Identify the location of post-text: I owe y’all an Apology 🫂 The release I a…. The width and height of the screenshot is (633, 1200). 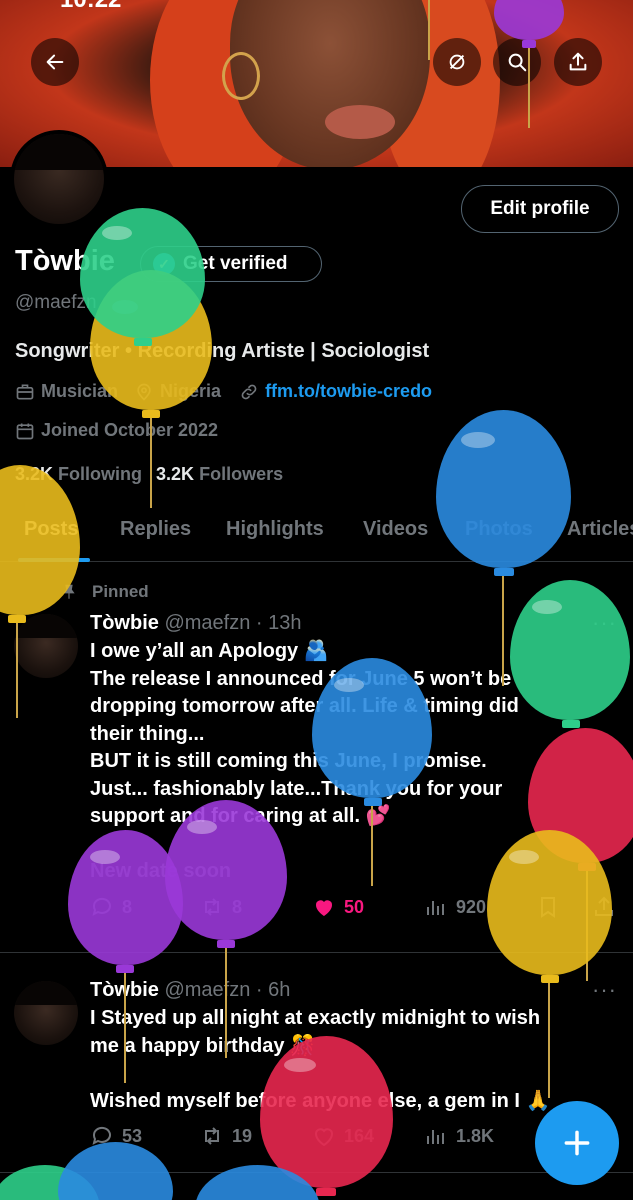
(355, 734).